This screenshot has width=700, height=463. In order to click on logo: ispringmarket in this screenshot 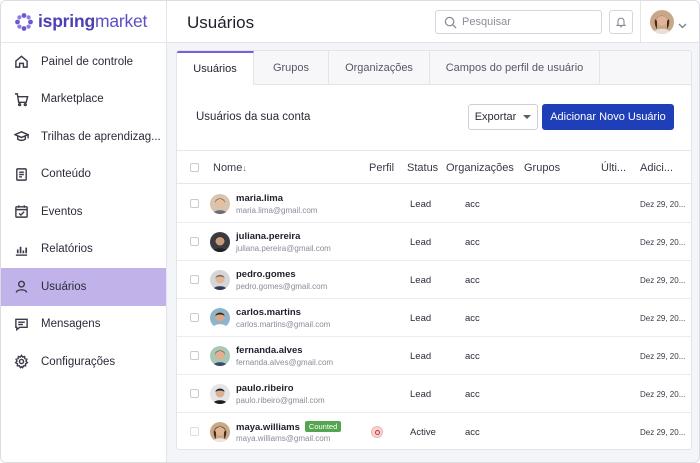, I will do `click(83, 22)`.